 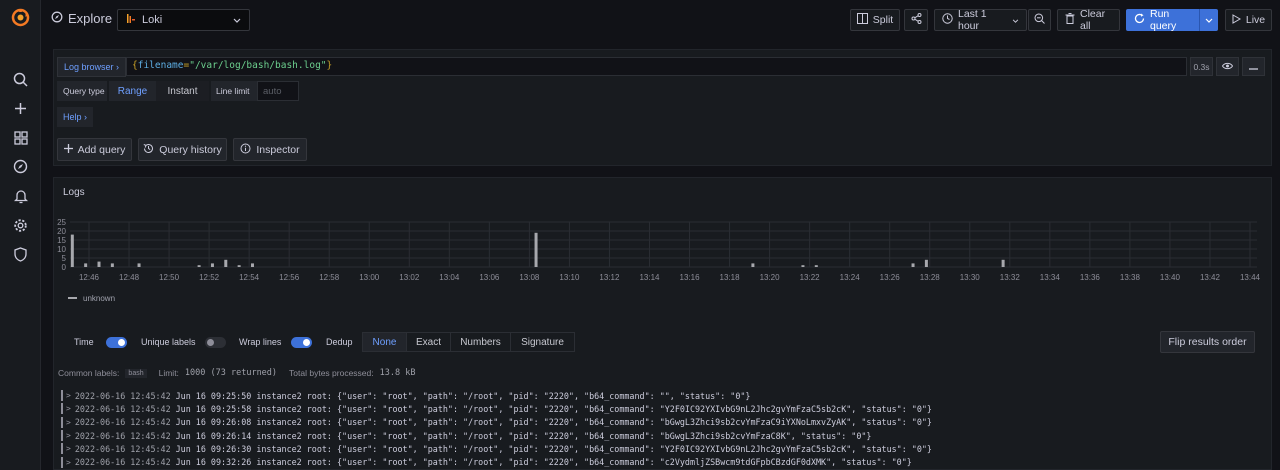 I want to click on dedup-option-signature: Signature, so click(x=542, y=342).